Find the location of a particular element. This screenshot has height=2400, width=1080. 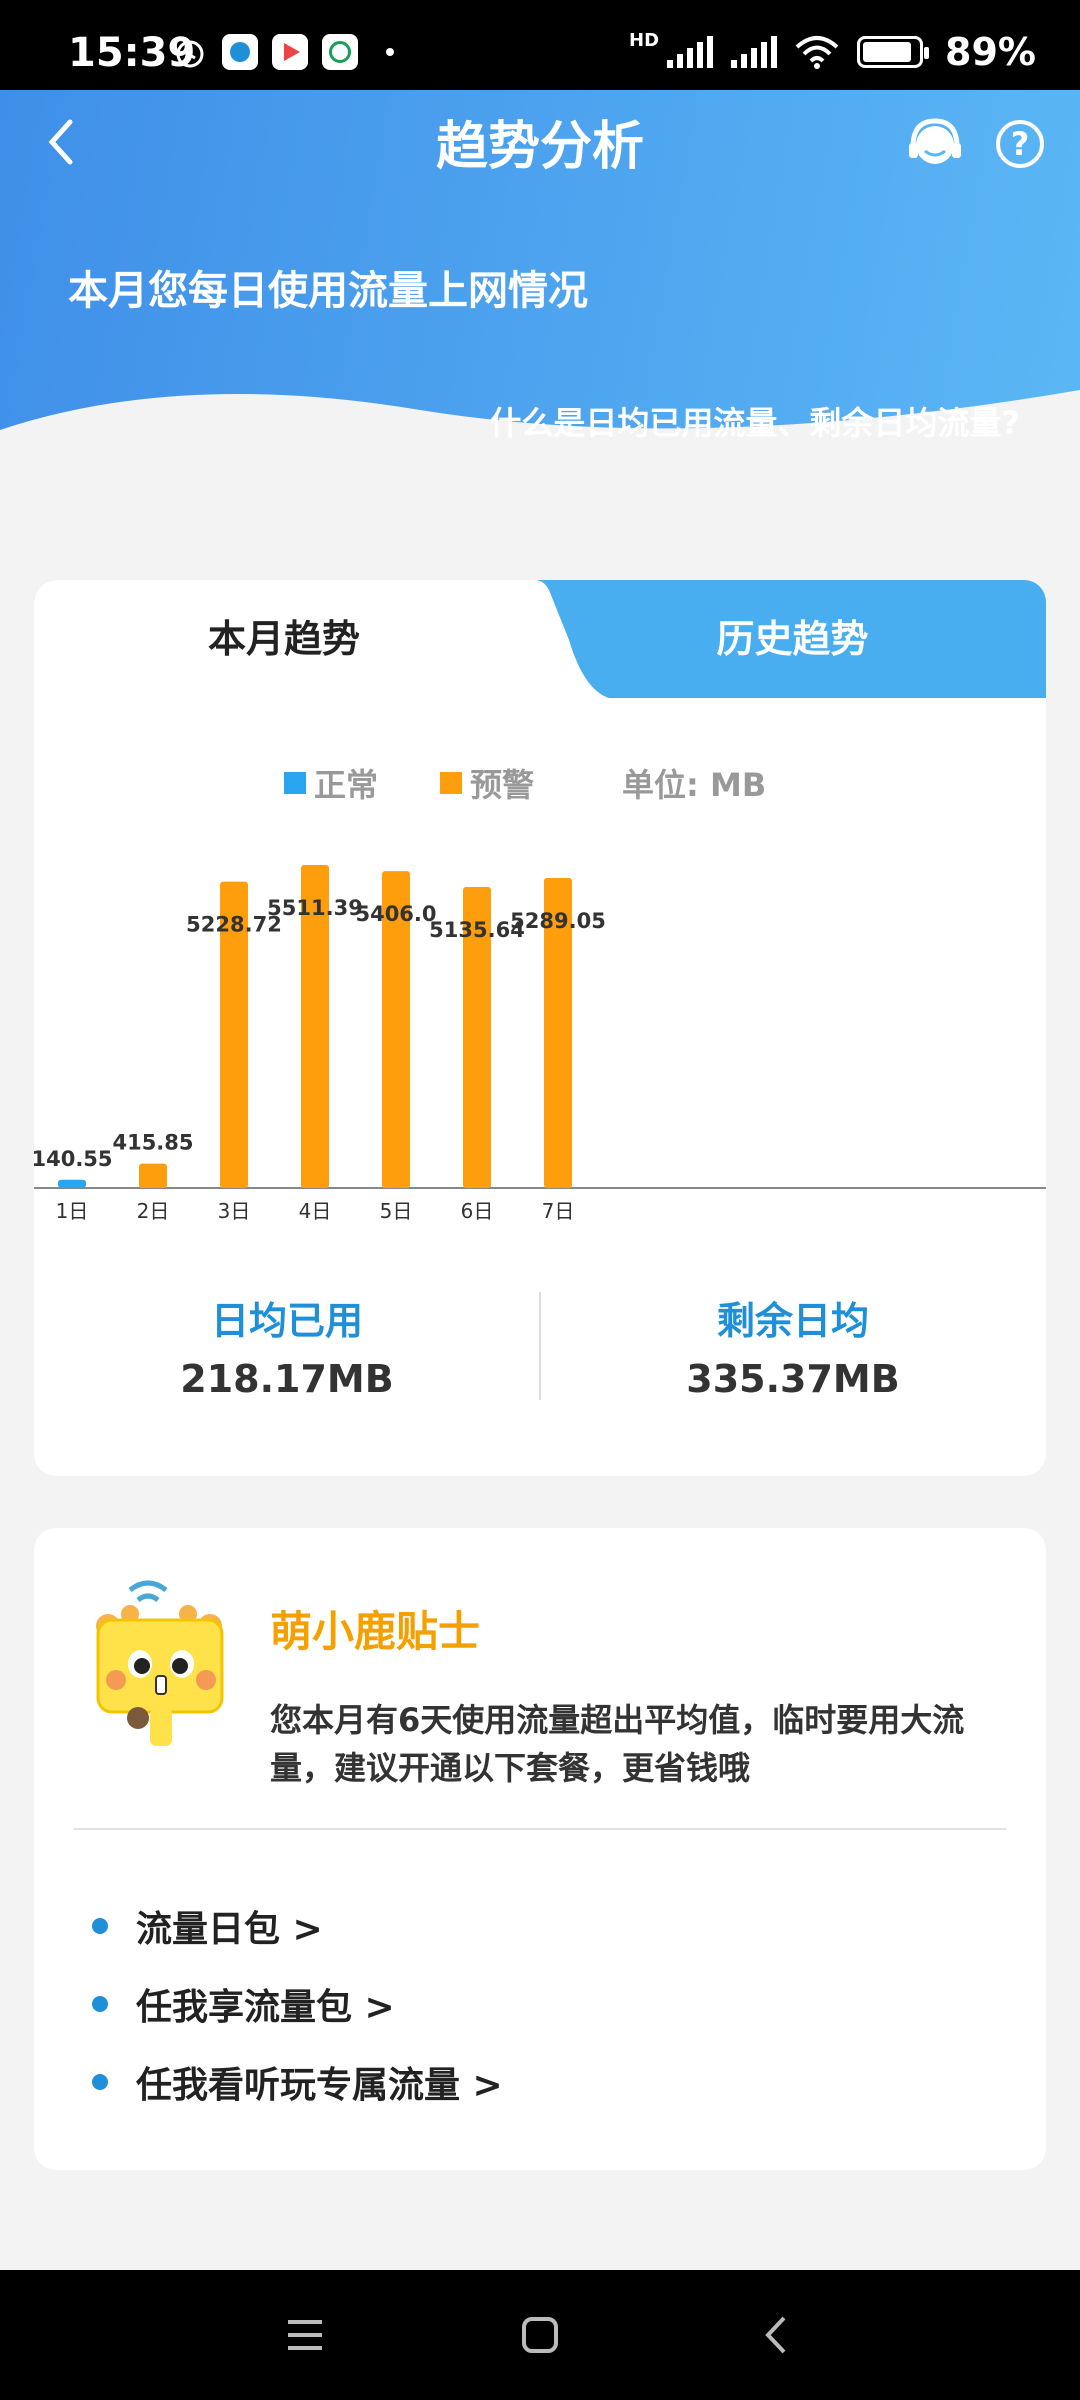

chart-tick-label-7: 7日 is located at coordinates (558, 1211).